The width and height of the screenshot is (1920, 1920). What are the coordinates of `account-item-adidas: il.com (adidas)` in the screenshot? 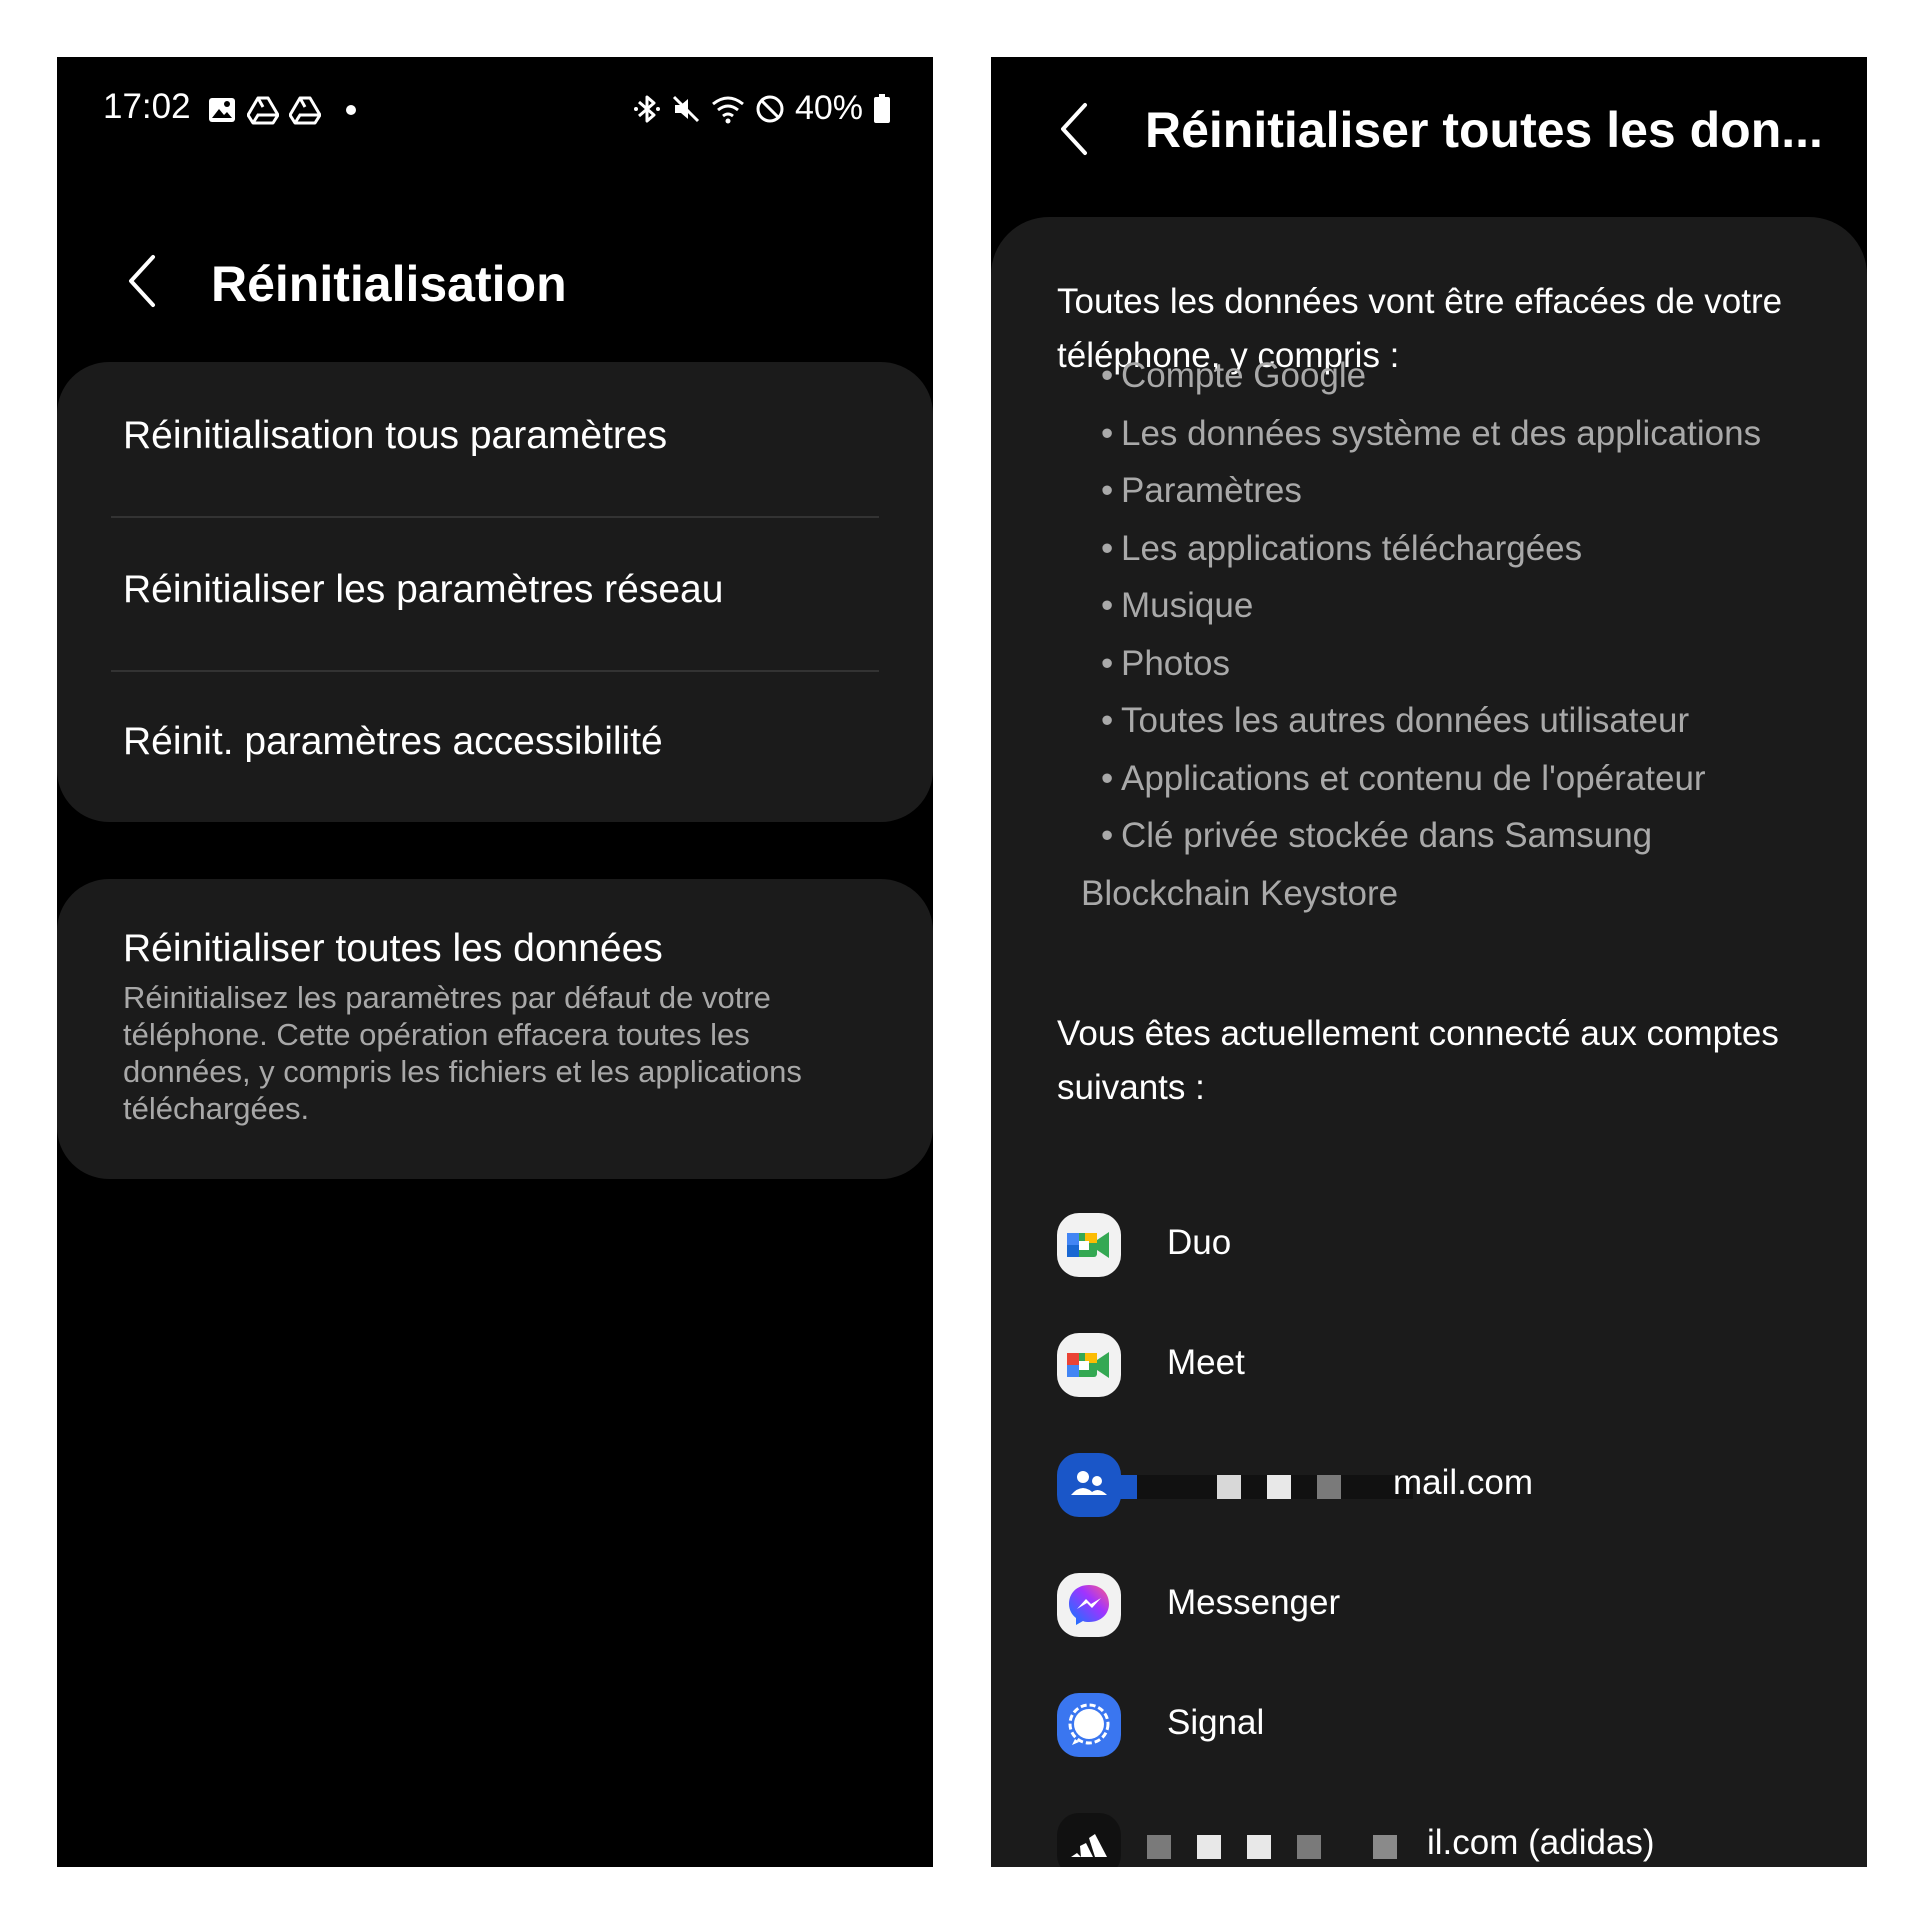 It's located at (1447, 1836).